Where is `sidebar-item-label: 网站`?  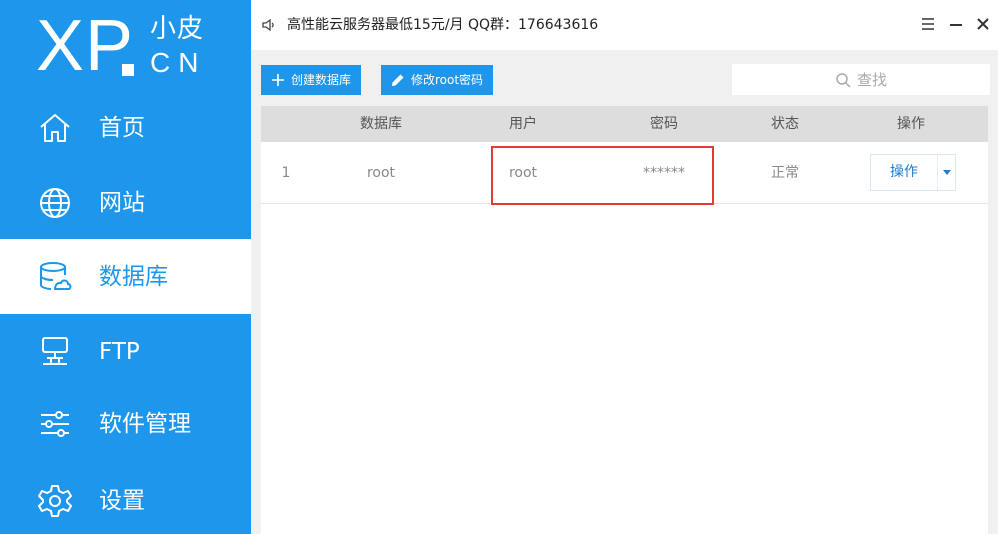 sidebar-item-label: 网站 is located at coordinates (122, 202).